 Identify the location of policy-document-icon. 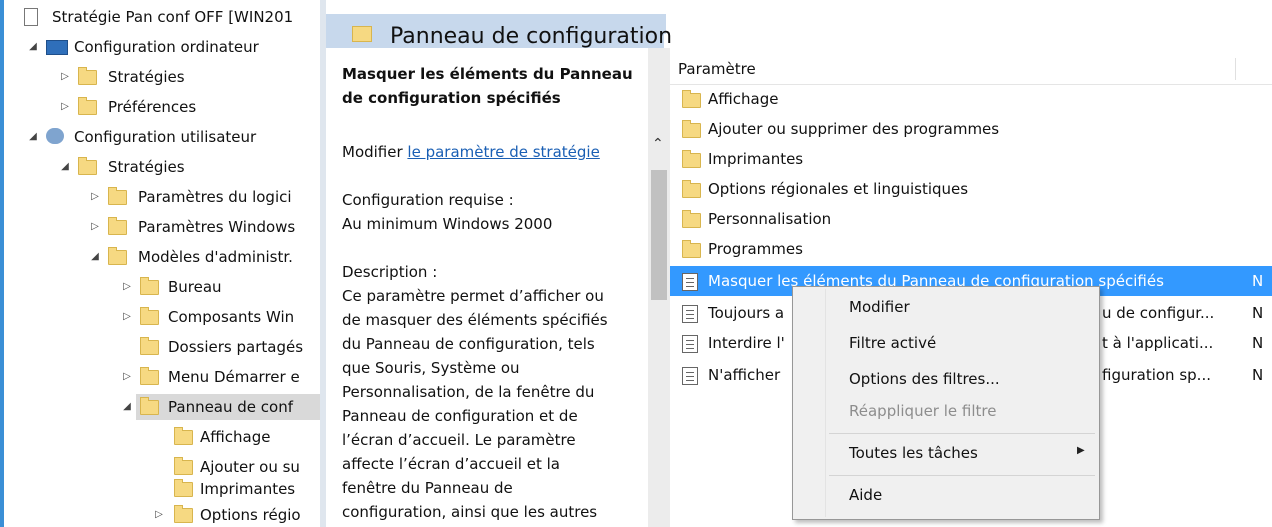
(31, 17).